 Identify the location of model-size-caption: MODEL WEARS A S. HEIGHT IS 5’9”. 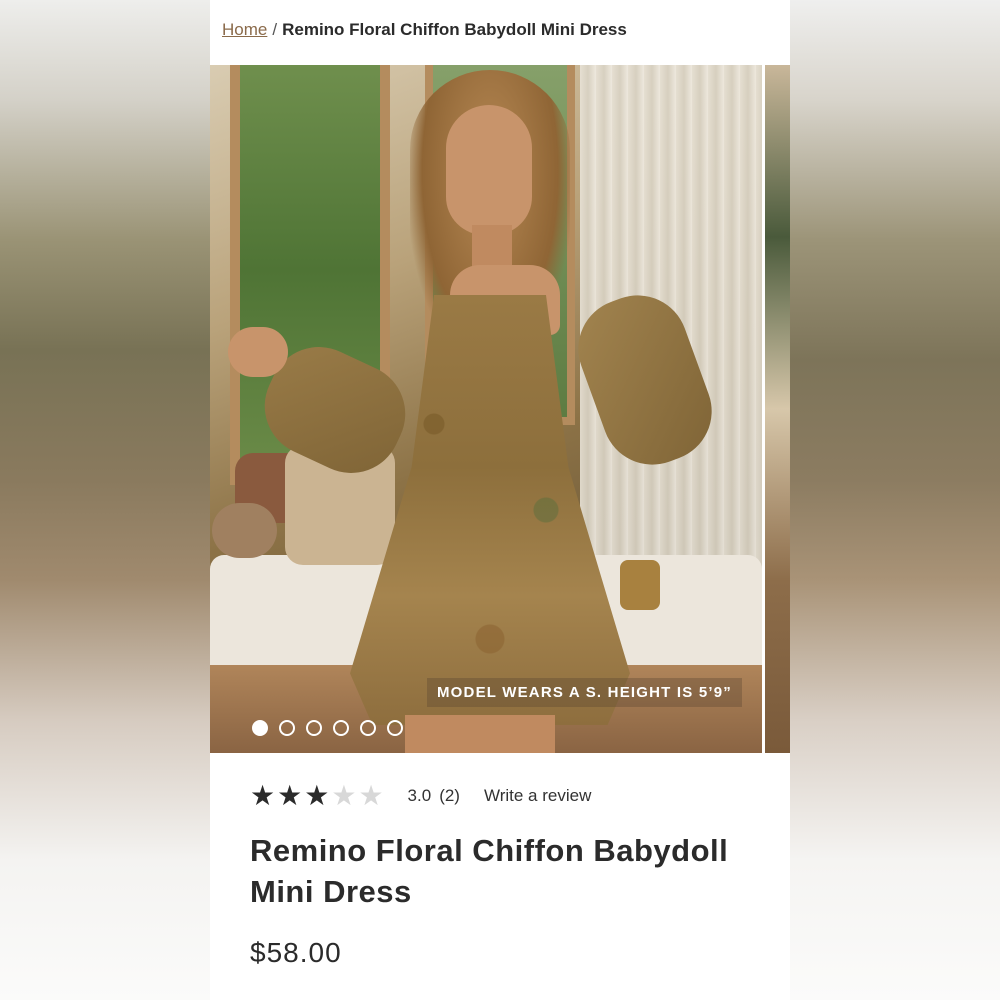
(584, 692).